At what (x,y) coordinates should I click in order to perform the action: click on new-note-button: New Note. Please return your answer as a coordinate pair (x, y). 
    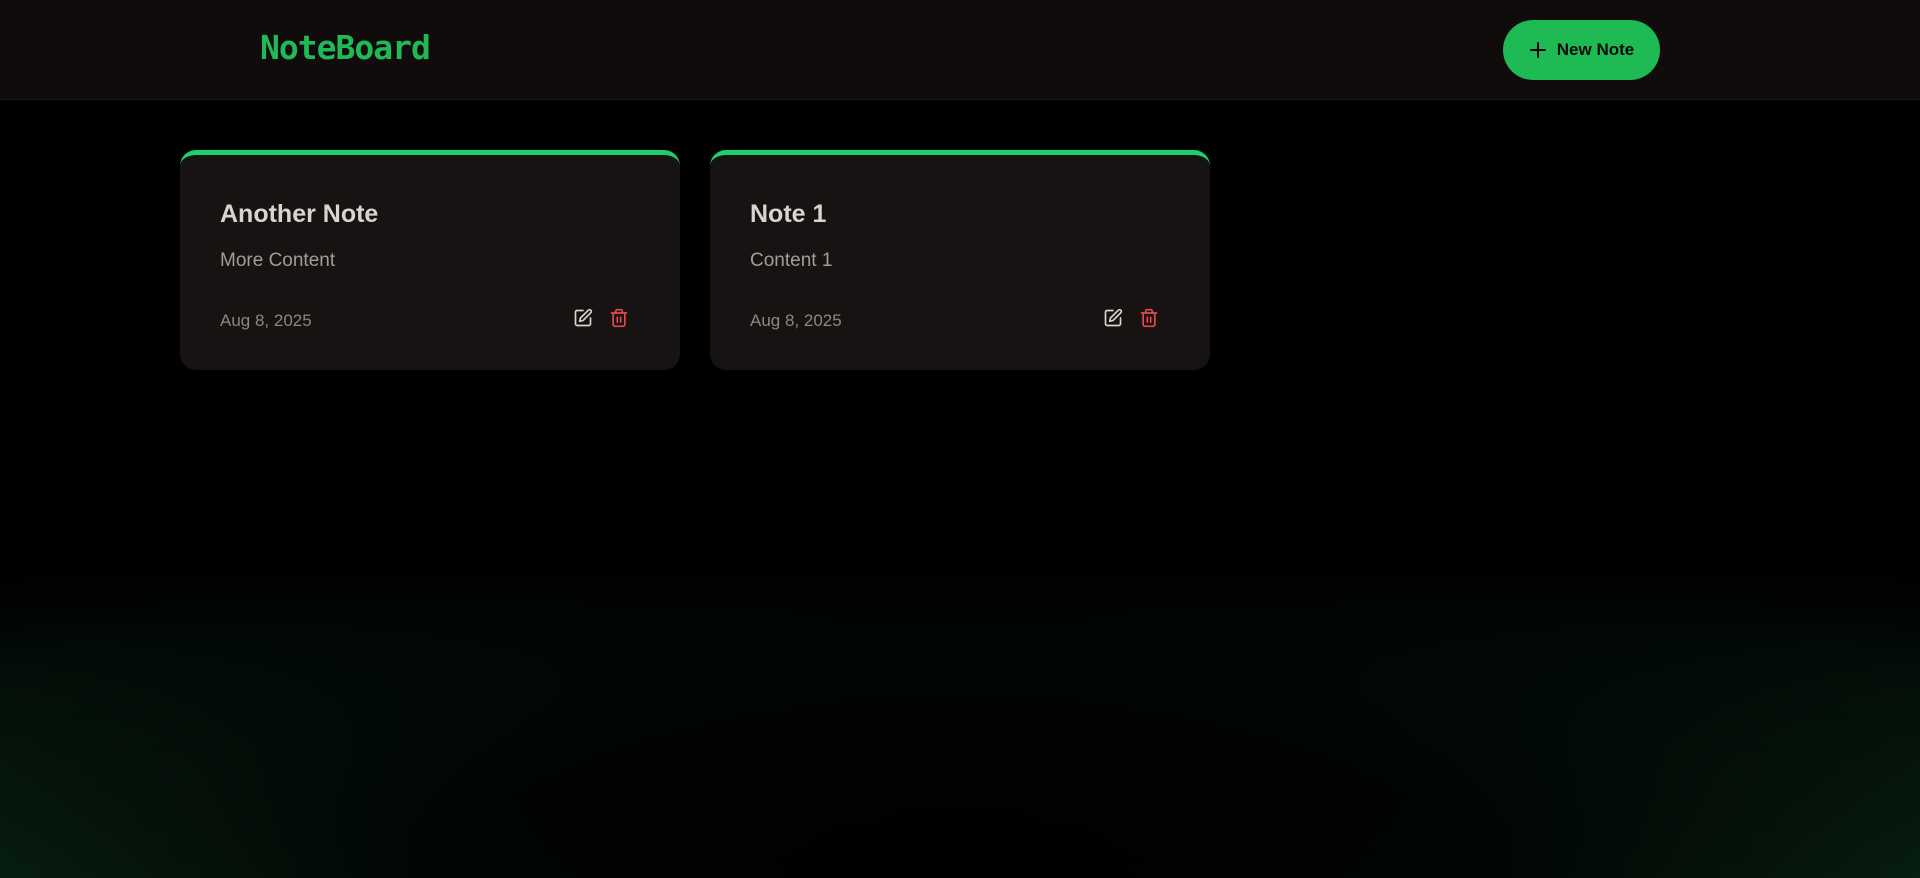
    Looking at the image, I should click on (1581, 50).